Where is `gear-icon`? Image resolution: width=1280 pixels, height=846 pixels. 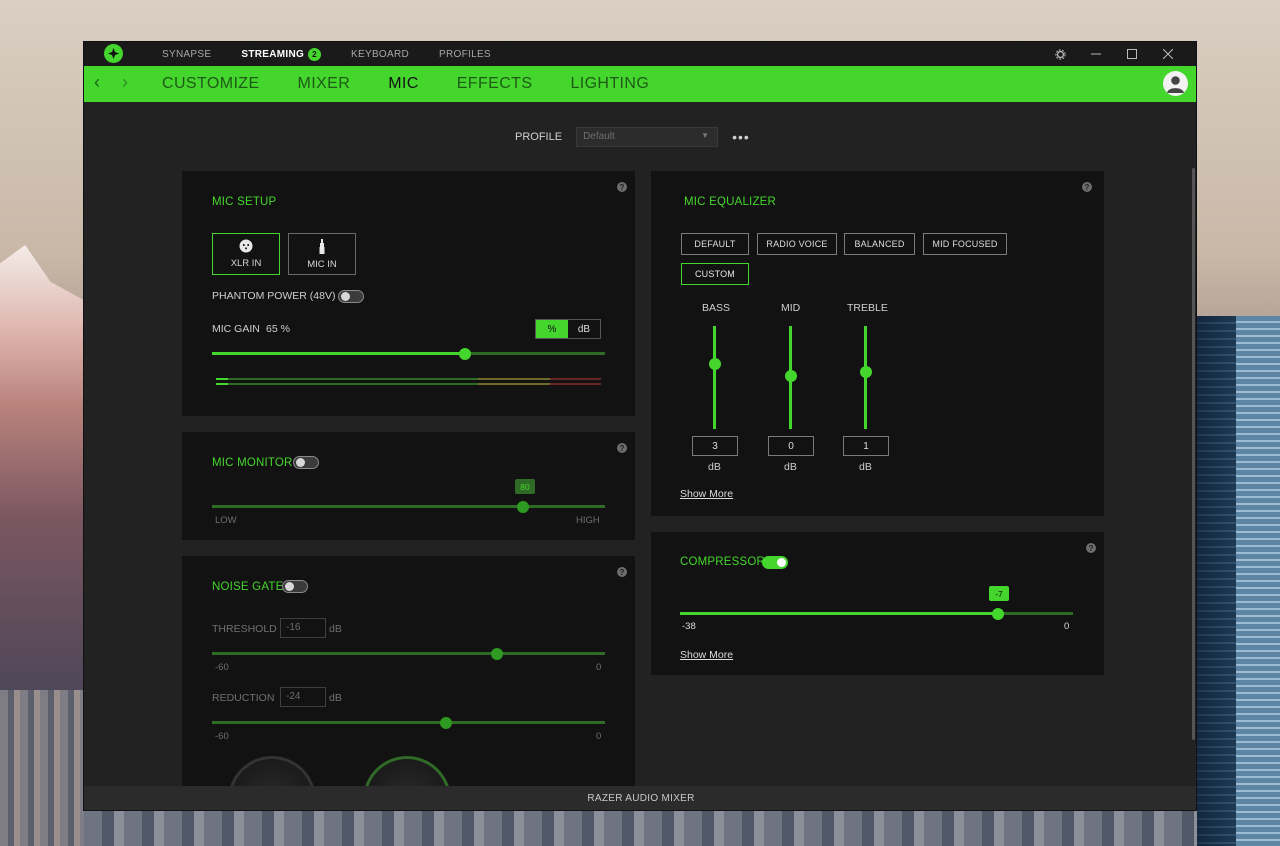
gear-icon is located at coordinates (1060, 54).